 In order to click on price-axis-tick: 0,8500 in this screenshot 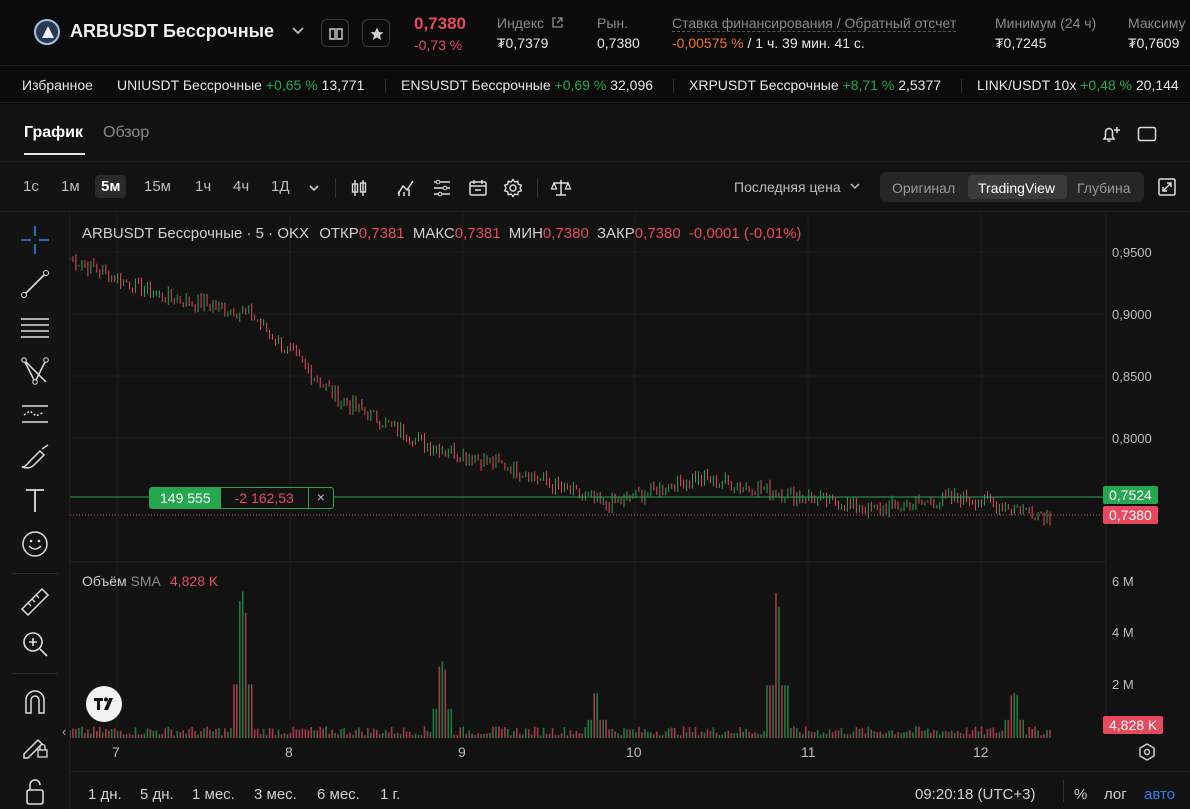, I will do `click(1132, 376)`.